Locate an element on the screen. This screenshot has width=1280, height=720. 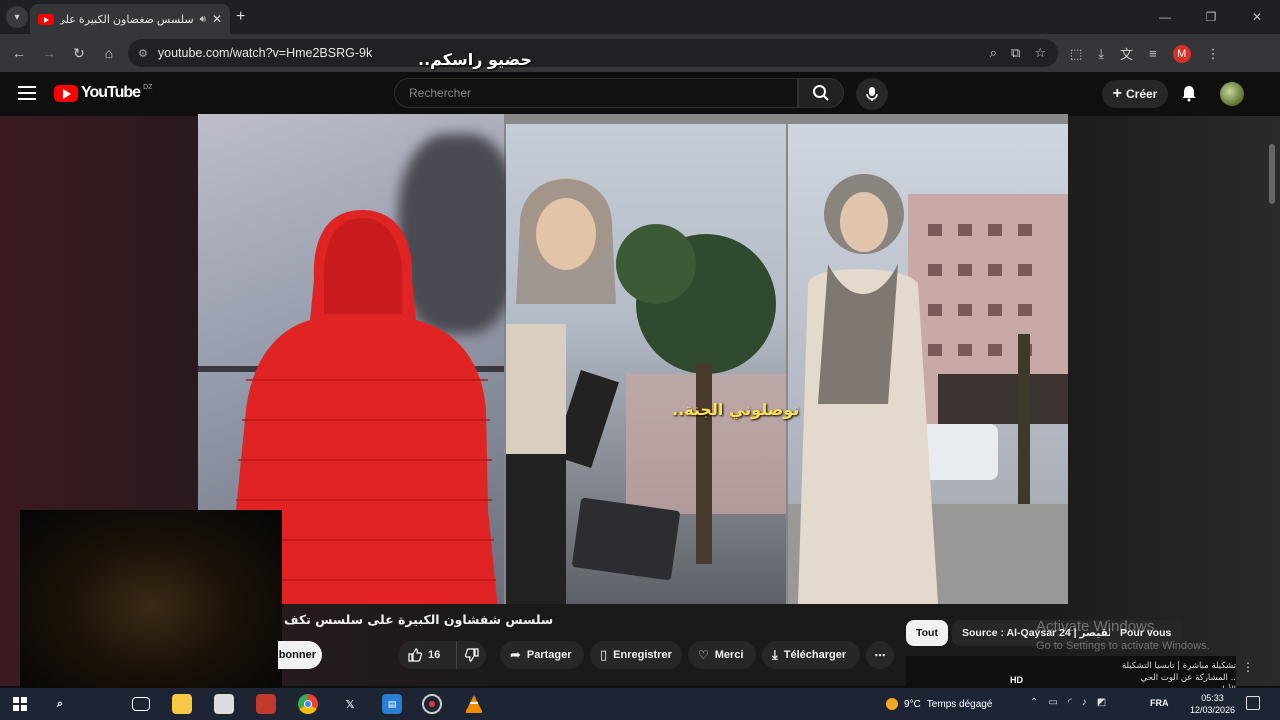
mail-icon is located at coordinates (266, 704).